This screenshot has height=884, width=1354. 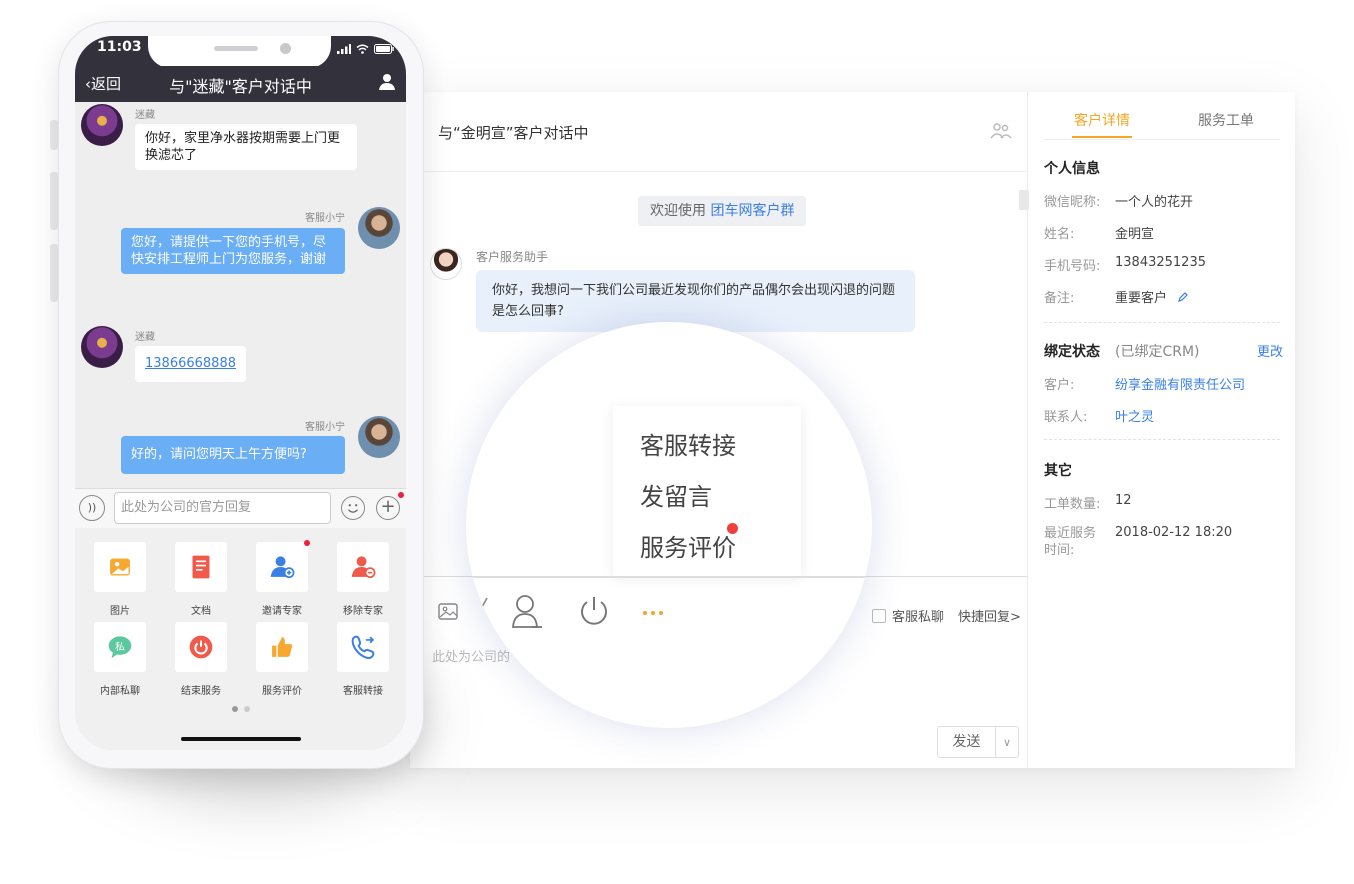 What do you see at coordinates (676, 494) in the screenshot?
I see `menu-item-leave-message: 发留言` at bounding box center [676, 494].